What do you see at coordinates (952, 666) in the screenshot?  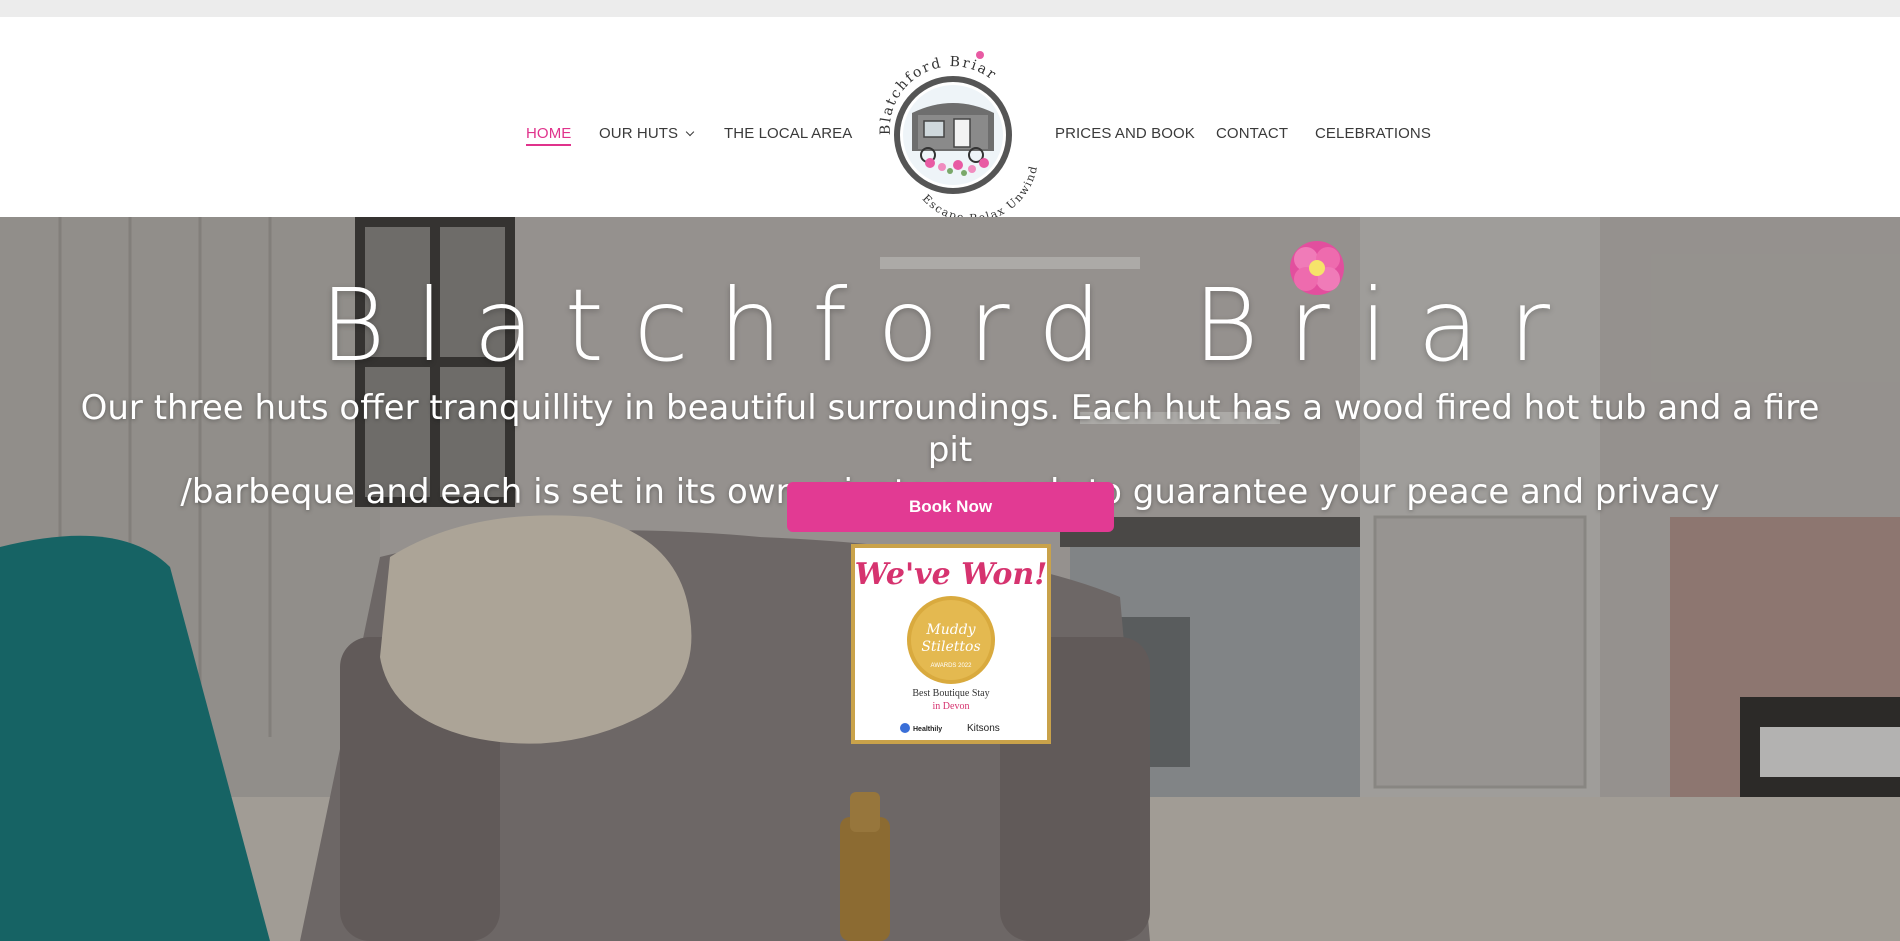 I see `medal-line3: AWARDS 2022` at bounding box center [952, 666].